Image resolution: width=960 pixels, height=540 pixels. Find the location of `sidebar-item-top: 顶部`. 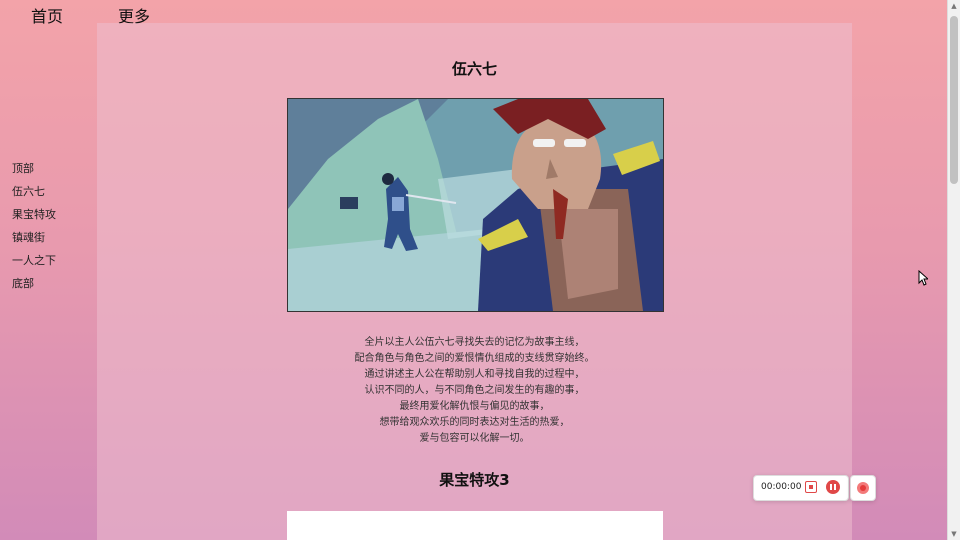

sidebar-item-top: 顶部 is located at coordinates (52, 171).